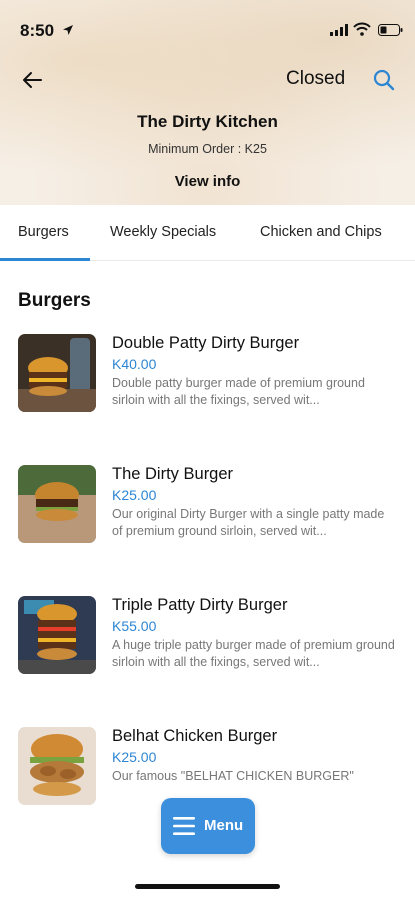  What do you see at coordinates (200, 605) in the screenshot?
I see `item-name: Triple Patty Dirty Burger` at bounding box center [200, 605].